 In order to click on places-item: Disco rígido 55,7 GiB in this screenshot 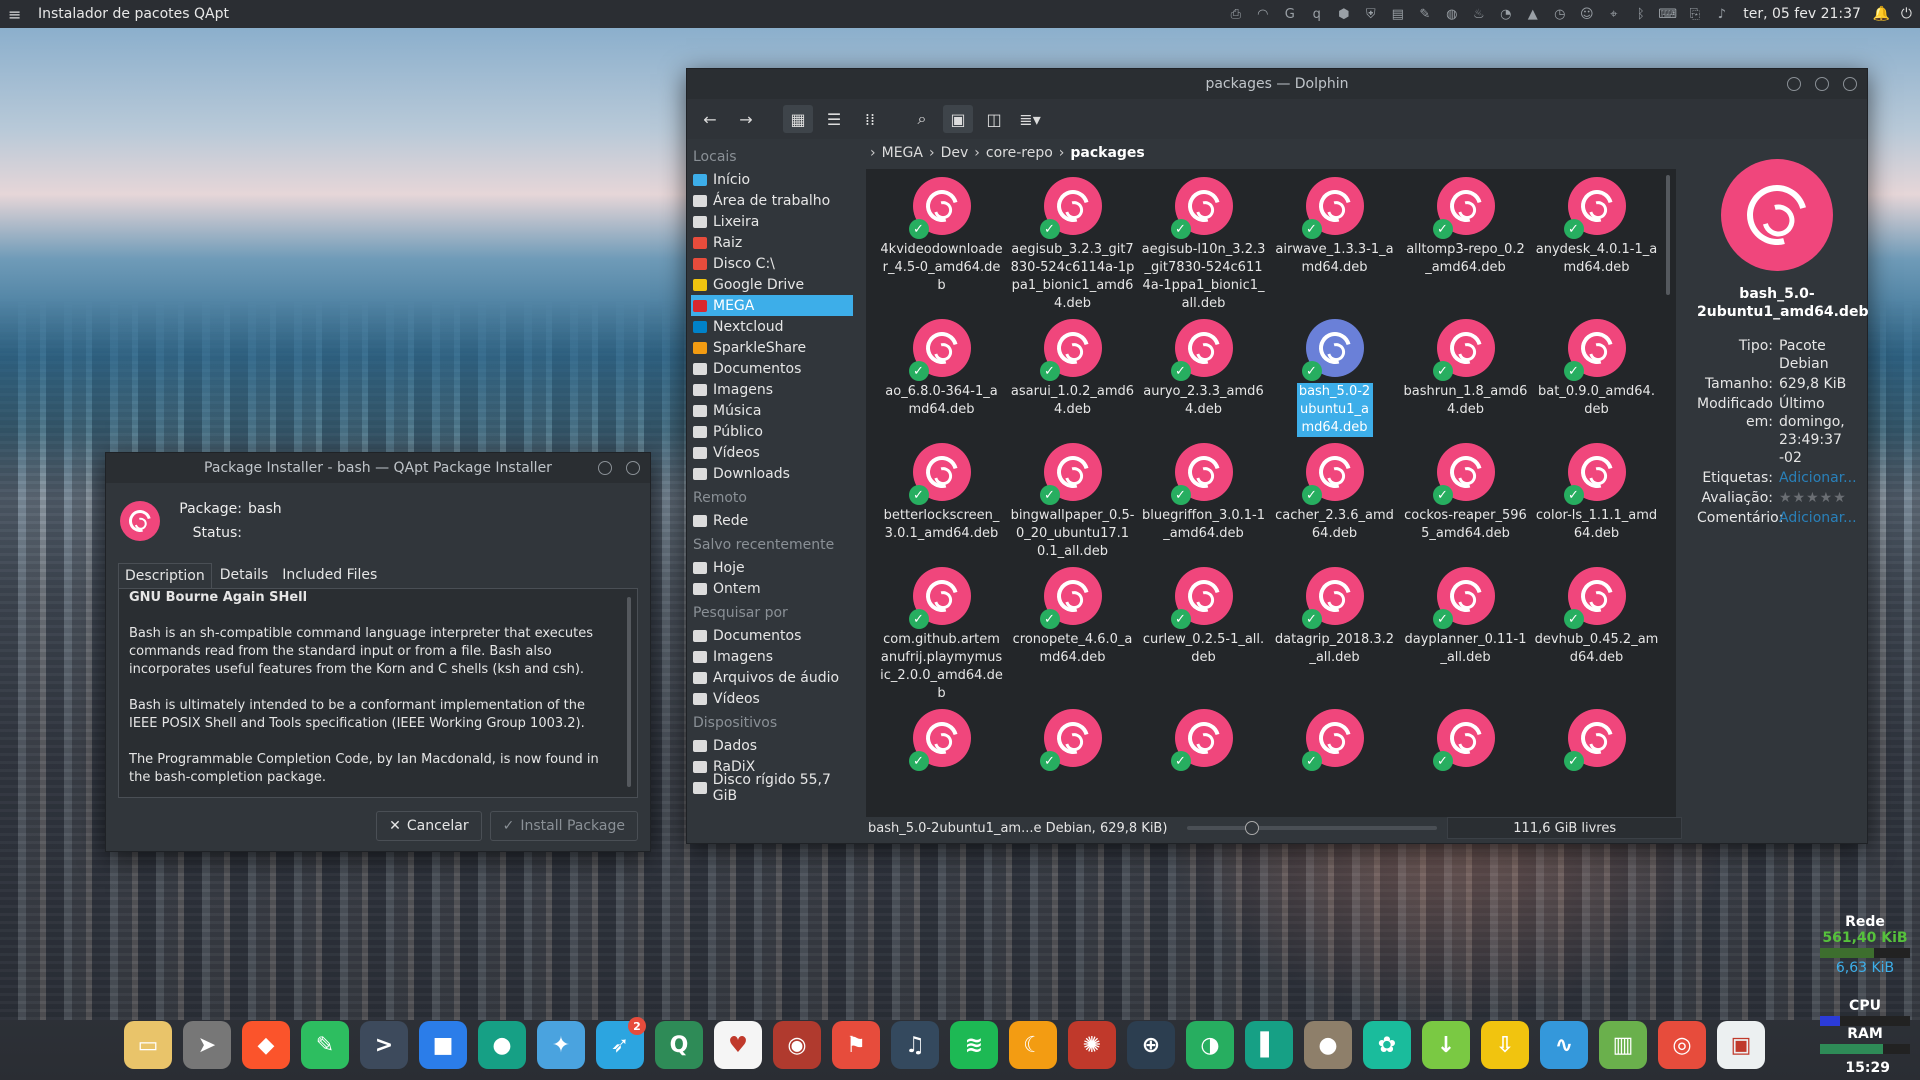, I will do `click(774, 788)`.